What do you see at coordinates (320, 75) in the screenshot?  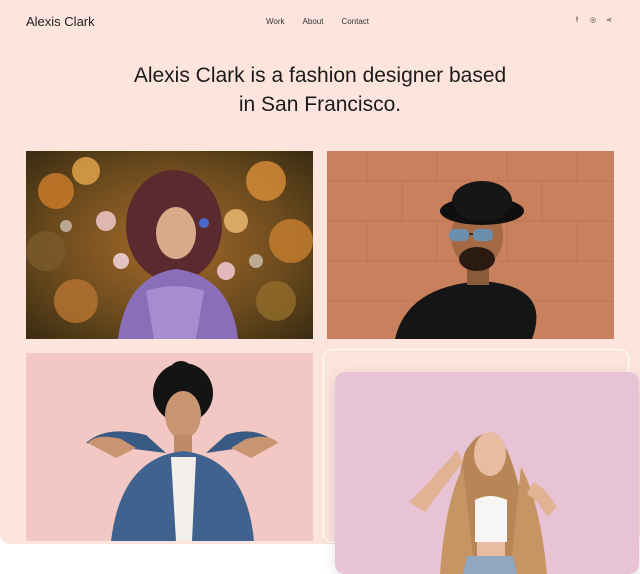 I see `hero-line-1: Alexis Clark is a fashion designer based` at bounding box center [320, 75].